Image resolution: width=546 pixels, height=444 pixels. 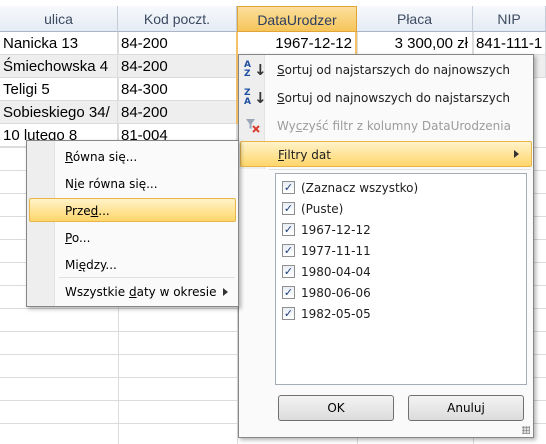 I want to click on menu-label-part: zyść filtr z kolumny DataUrodzenia, so click(x=406, y=126).